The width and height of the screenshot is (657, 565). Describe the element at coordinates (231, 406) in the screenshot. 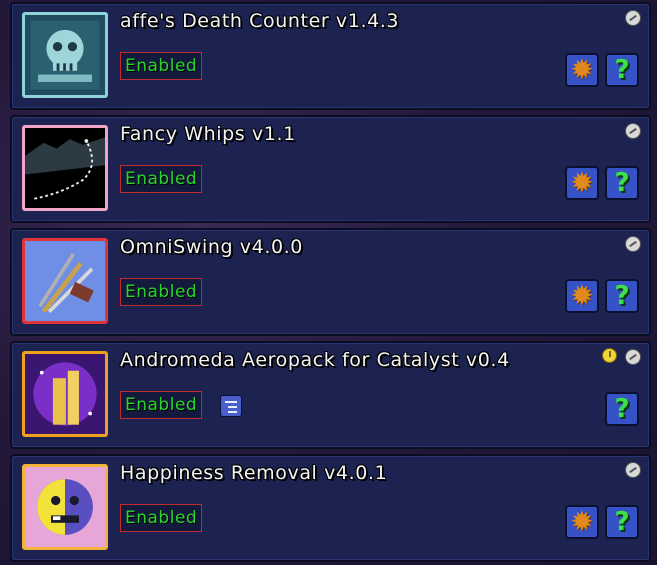

I see `dependencies-icon` at that location.